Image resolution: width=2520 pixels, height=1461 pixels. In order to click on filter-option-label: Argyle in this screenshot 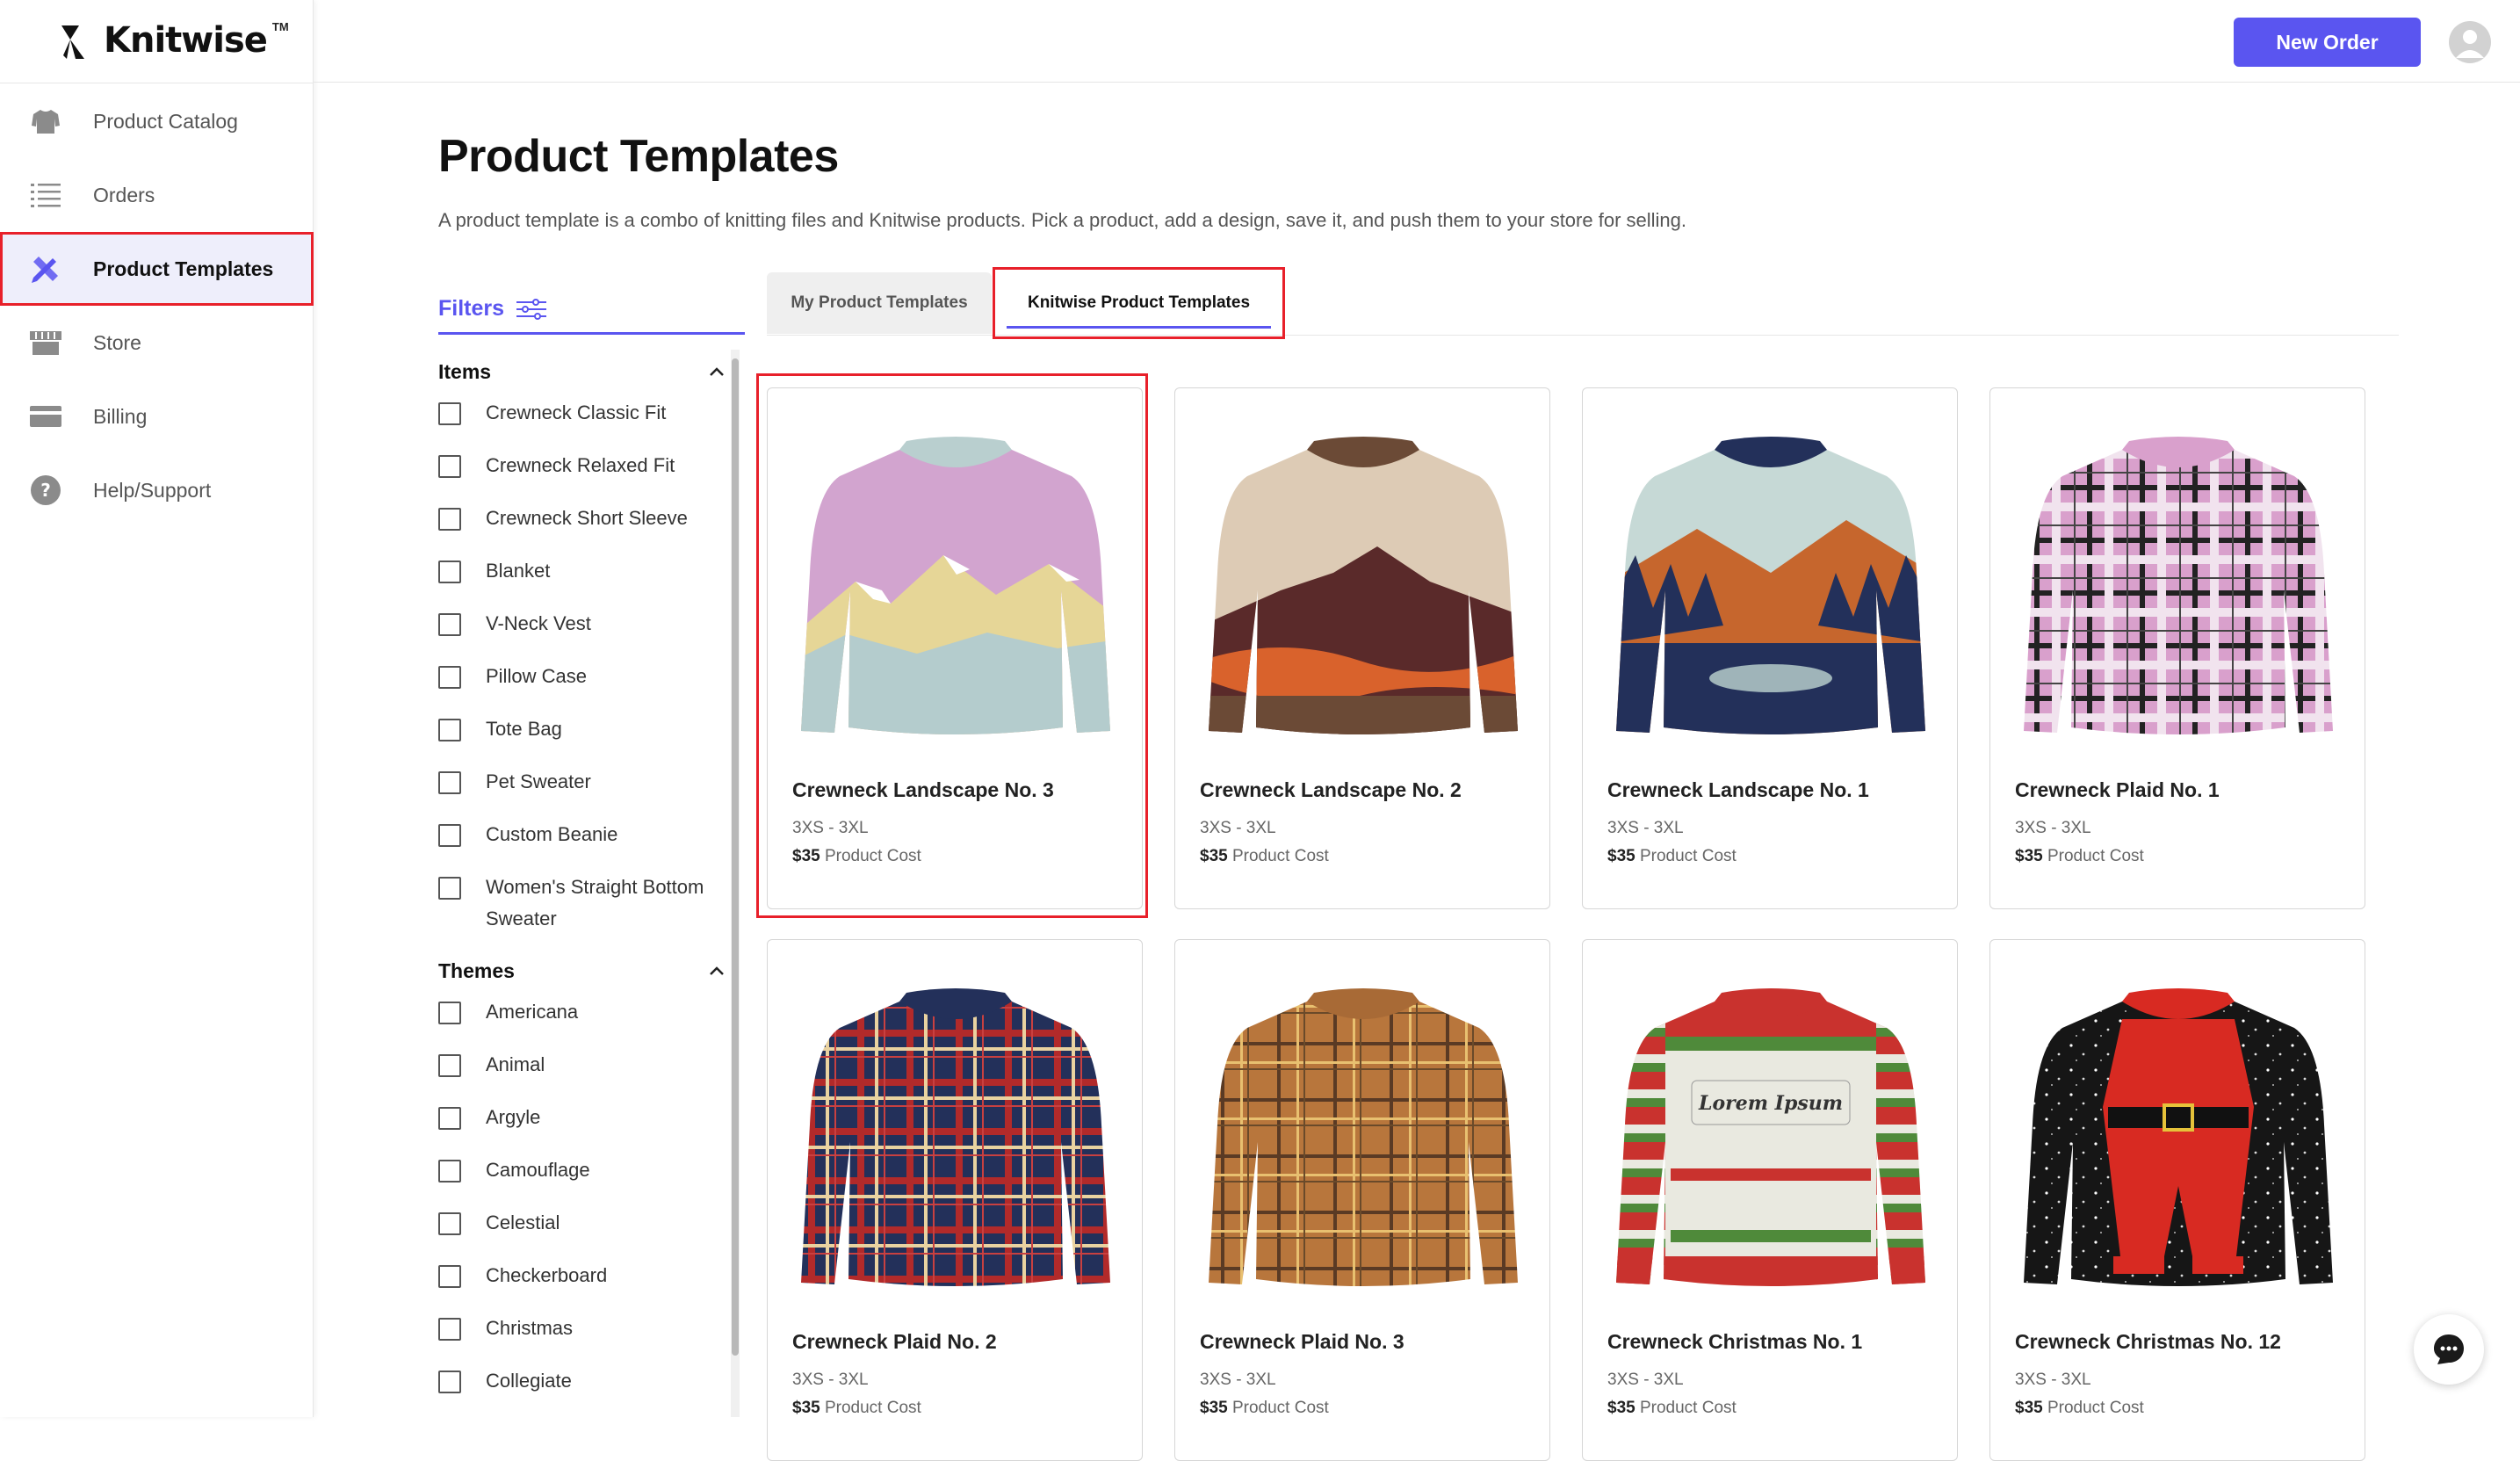, I will do `click(513, 1117)`.